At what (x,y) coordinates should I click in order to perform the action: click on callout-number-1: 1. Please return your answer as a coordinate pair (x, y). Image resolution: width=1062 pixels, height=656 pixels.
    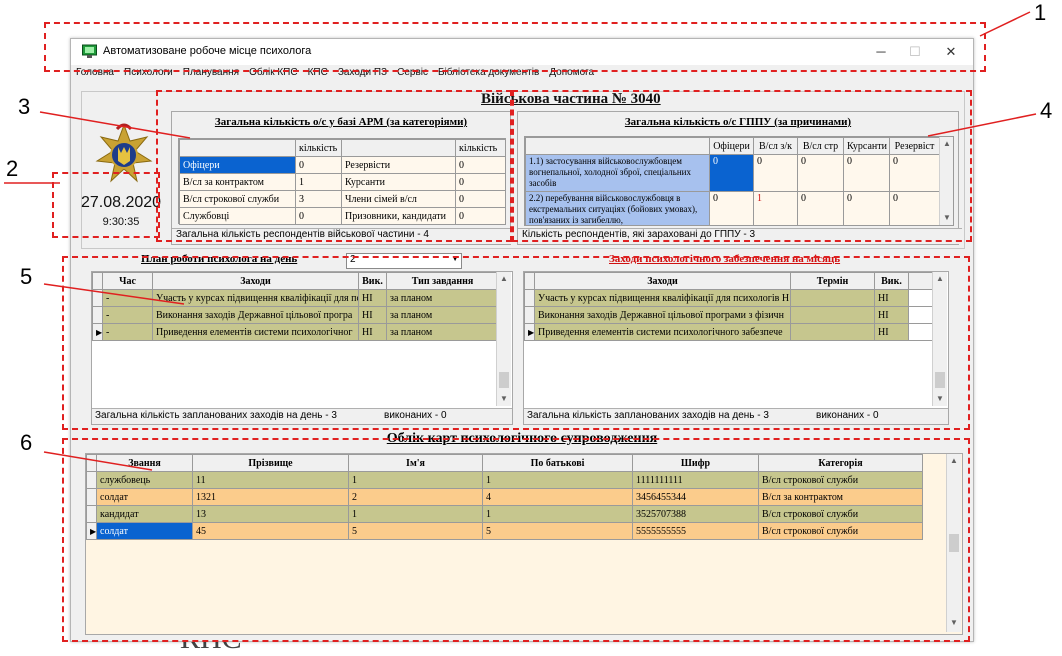
    Looking at the image, I should click on (1040, 12).